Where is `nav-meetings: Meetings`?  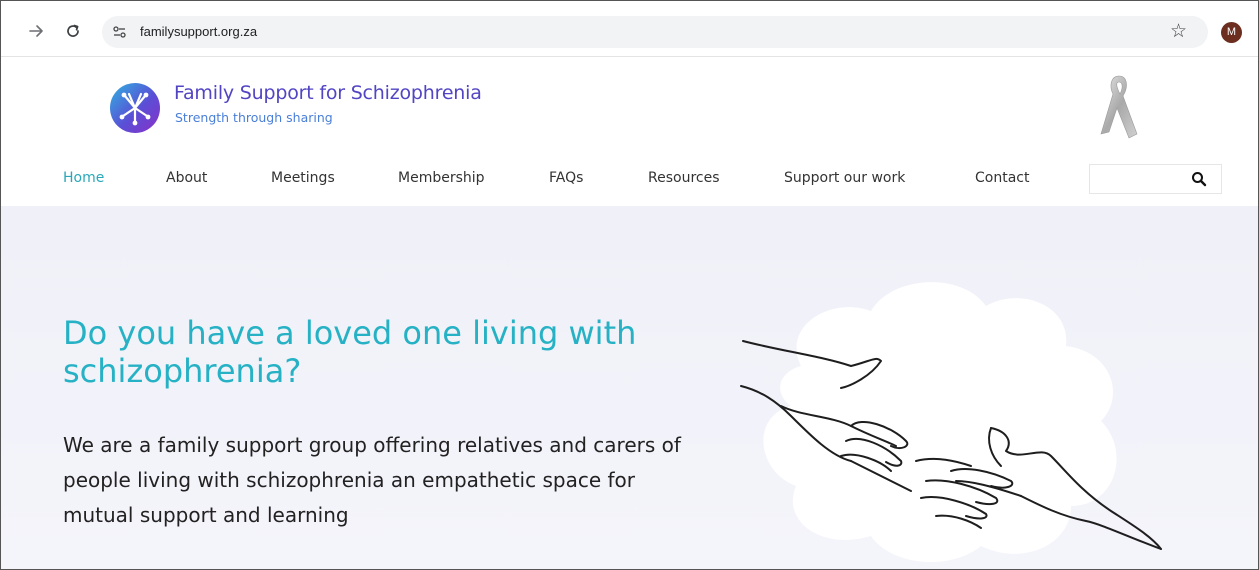
nav-meetings: Meetings is located at coordinates (303, 178).